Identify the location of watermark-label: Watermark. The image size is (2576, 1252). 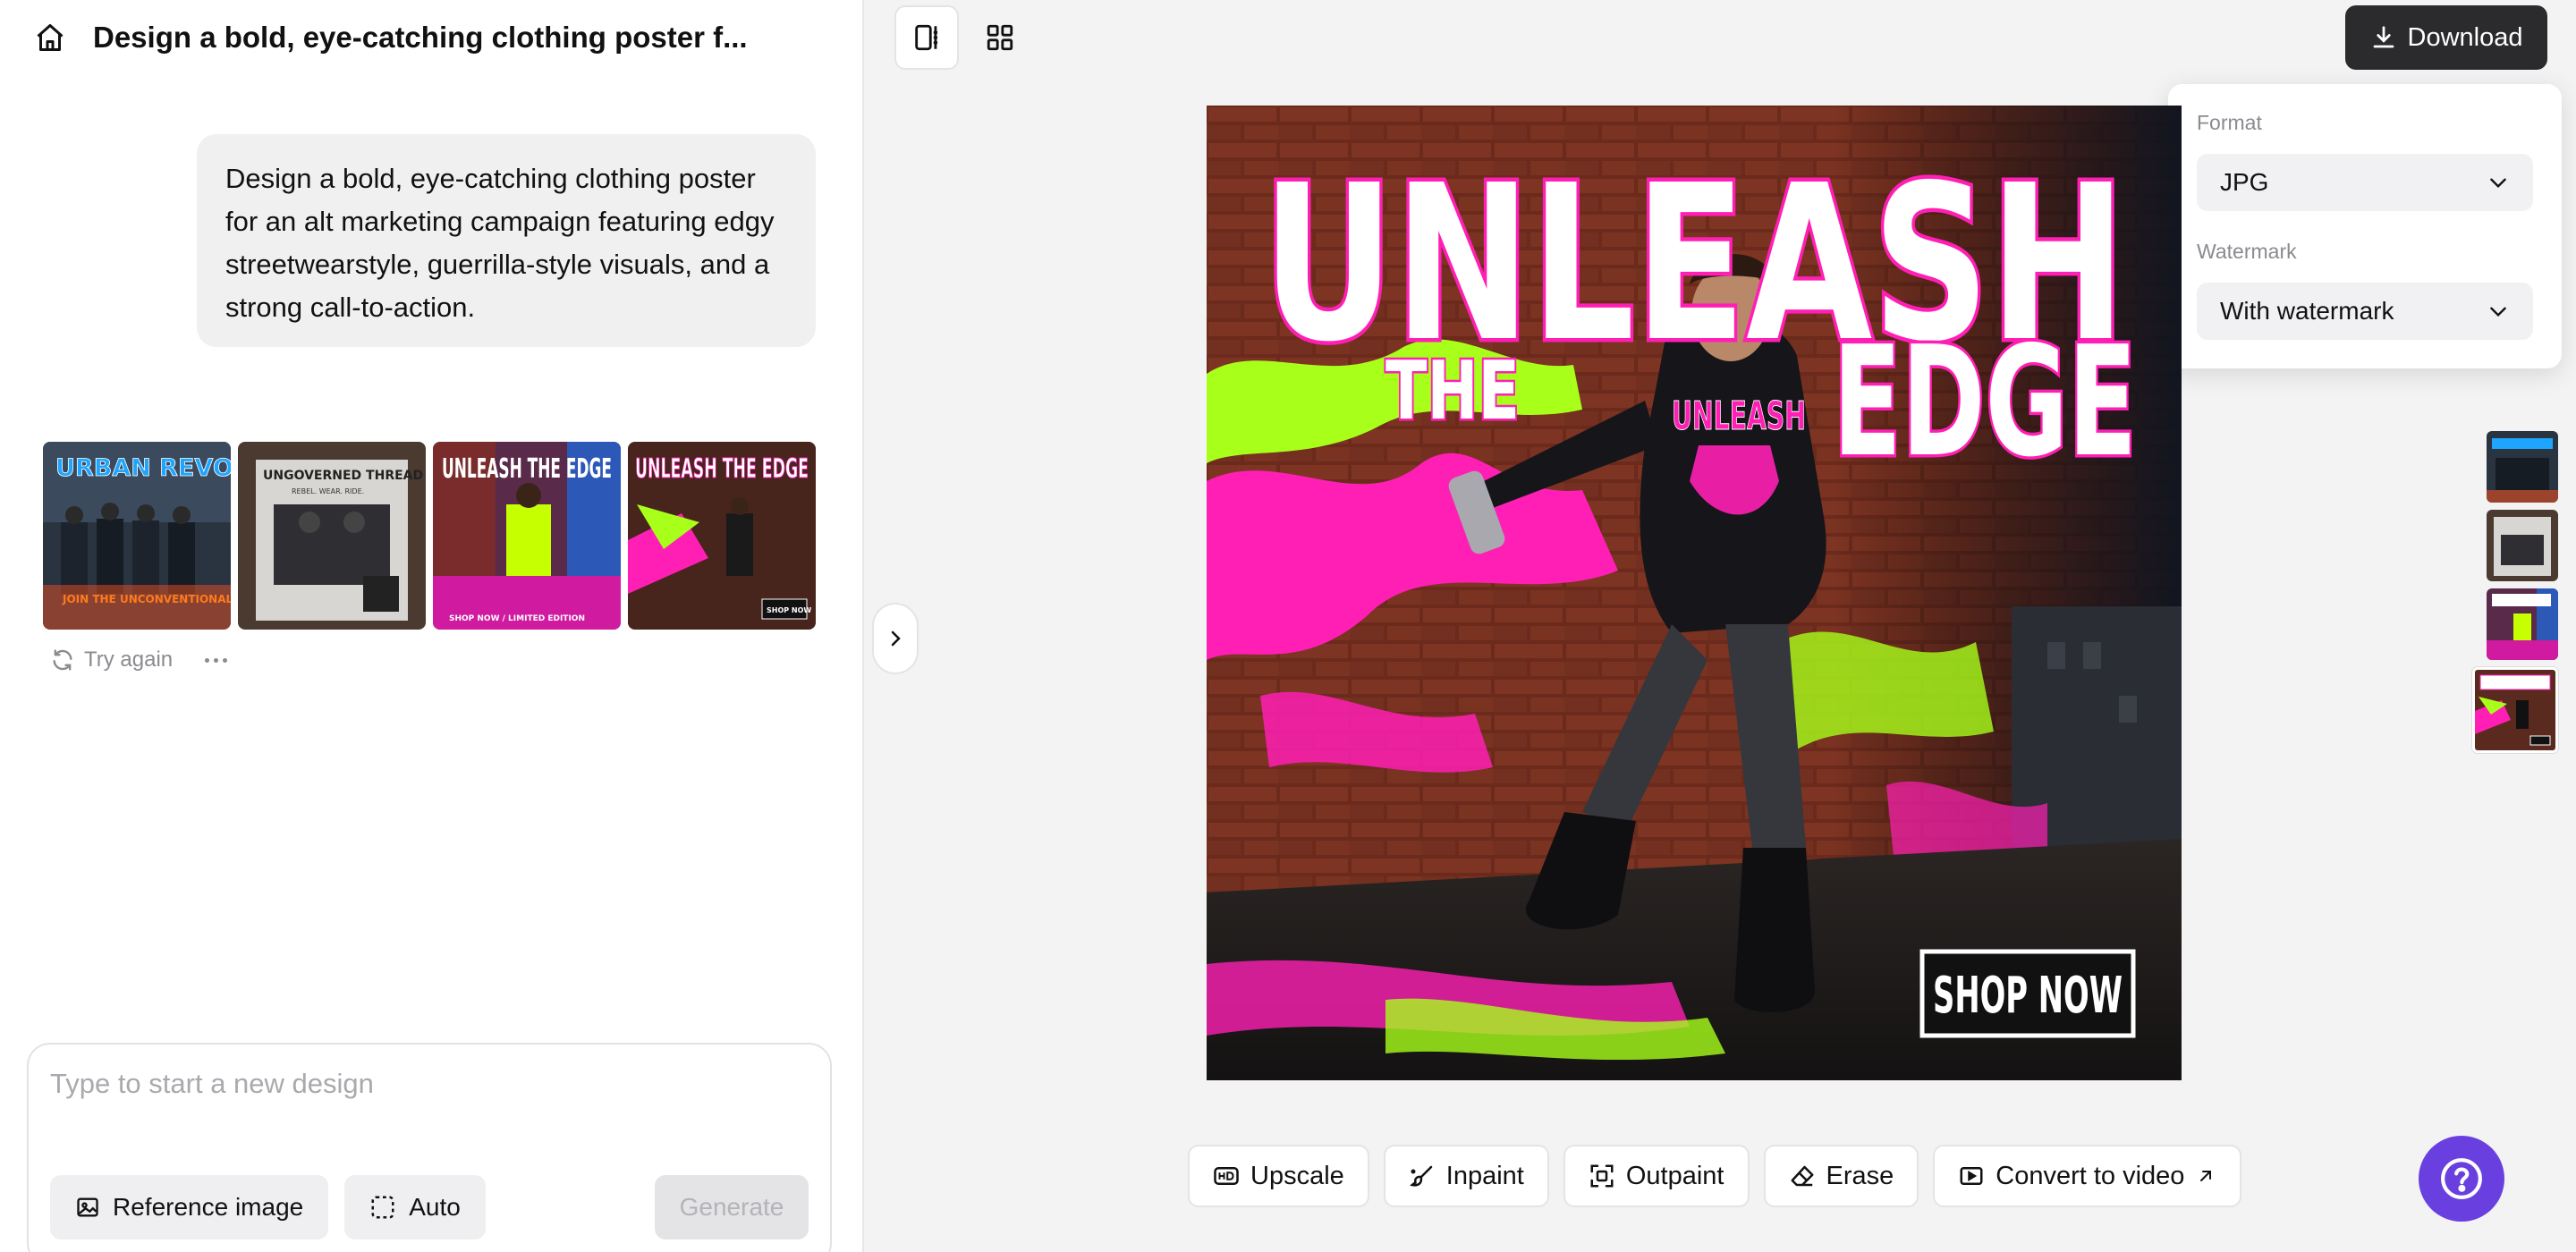
(2247, 251).